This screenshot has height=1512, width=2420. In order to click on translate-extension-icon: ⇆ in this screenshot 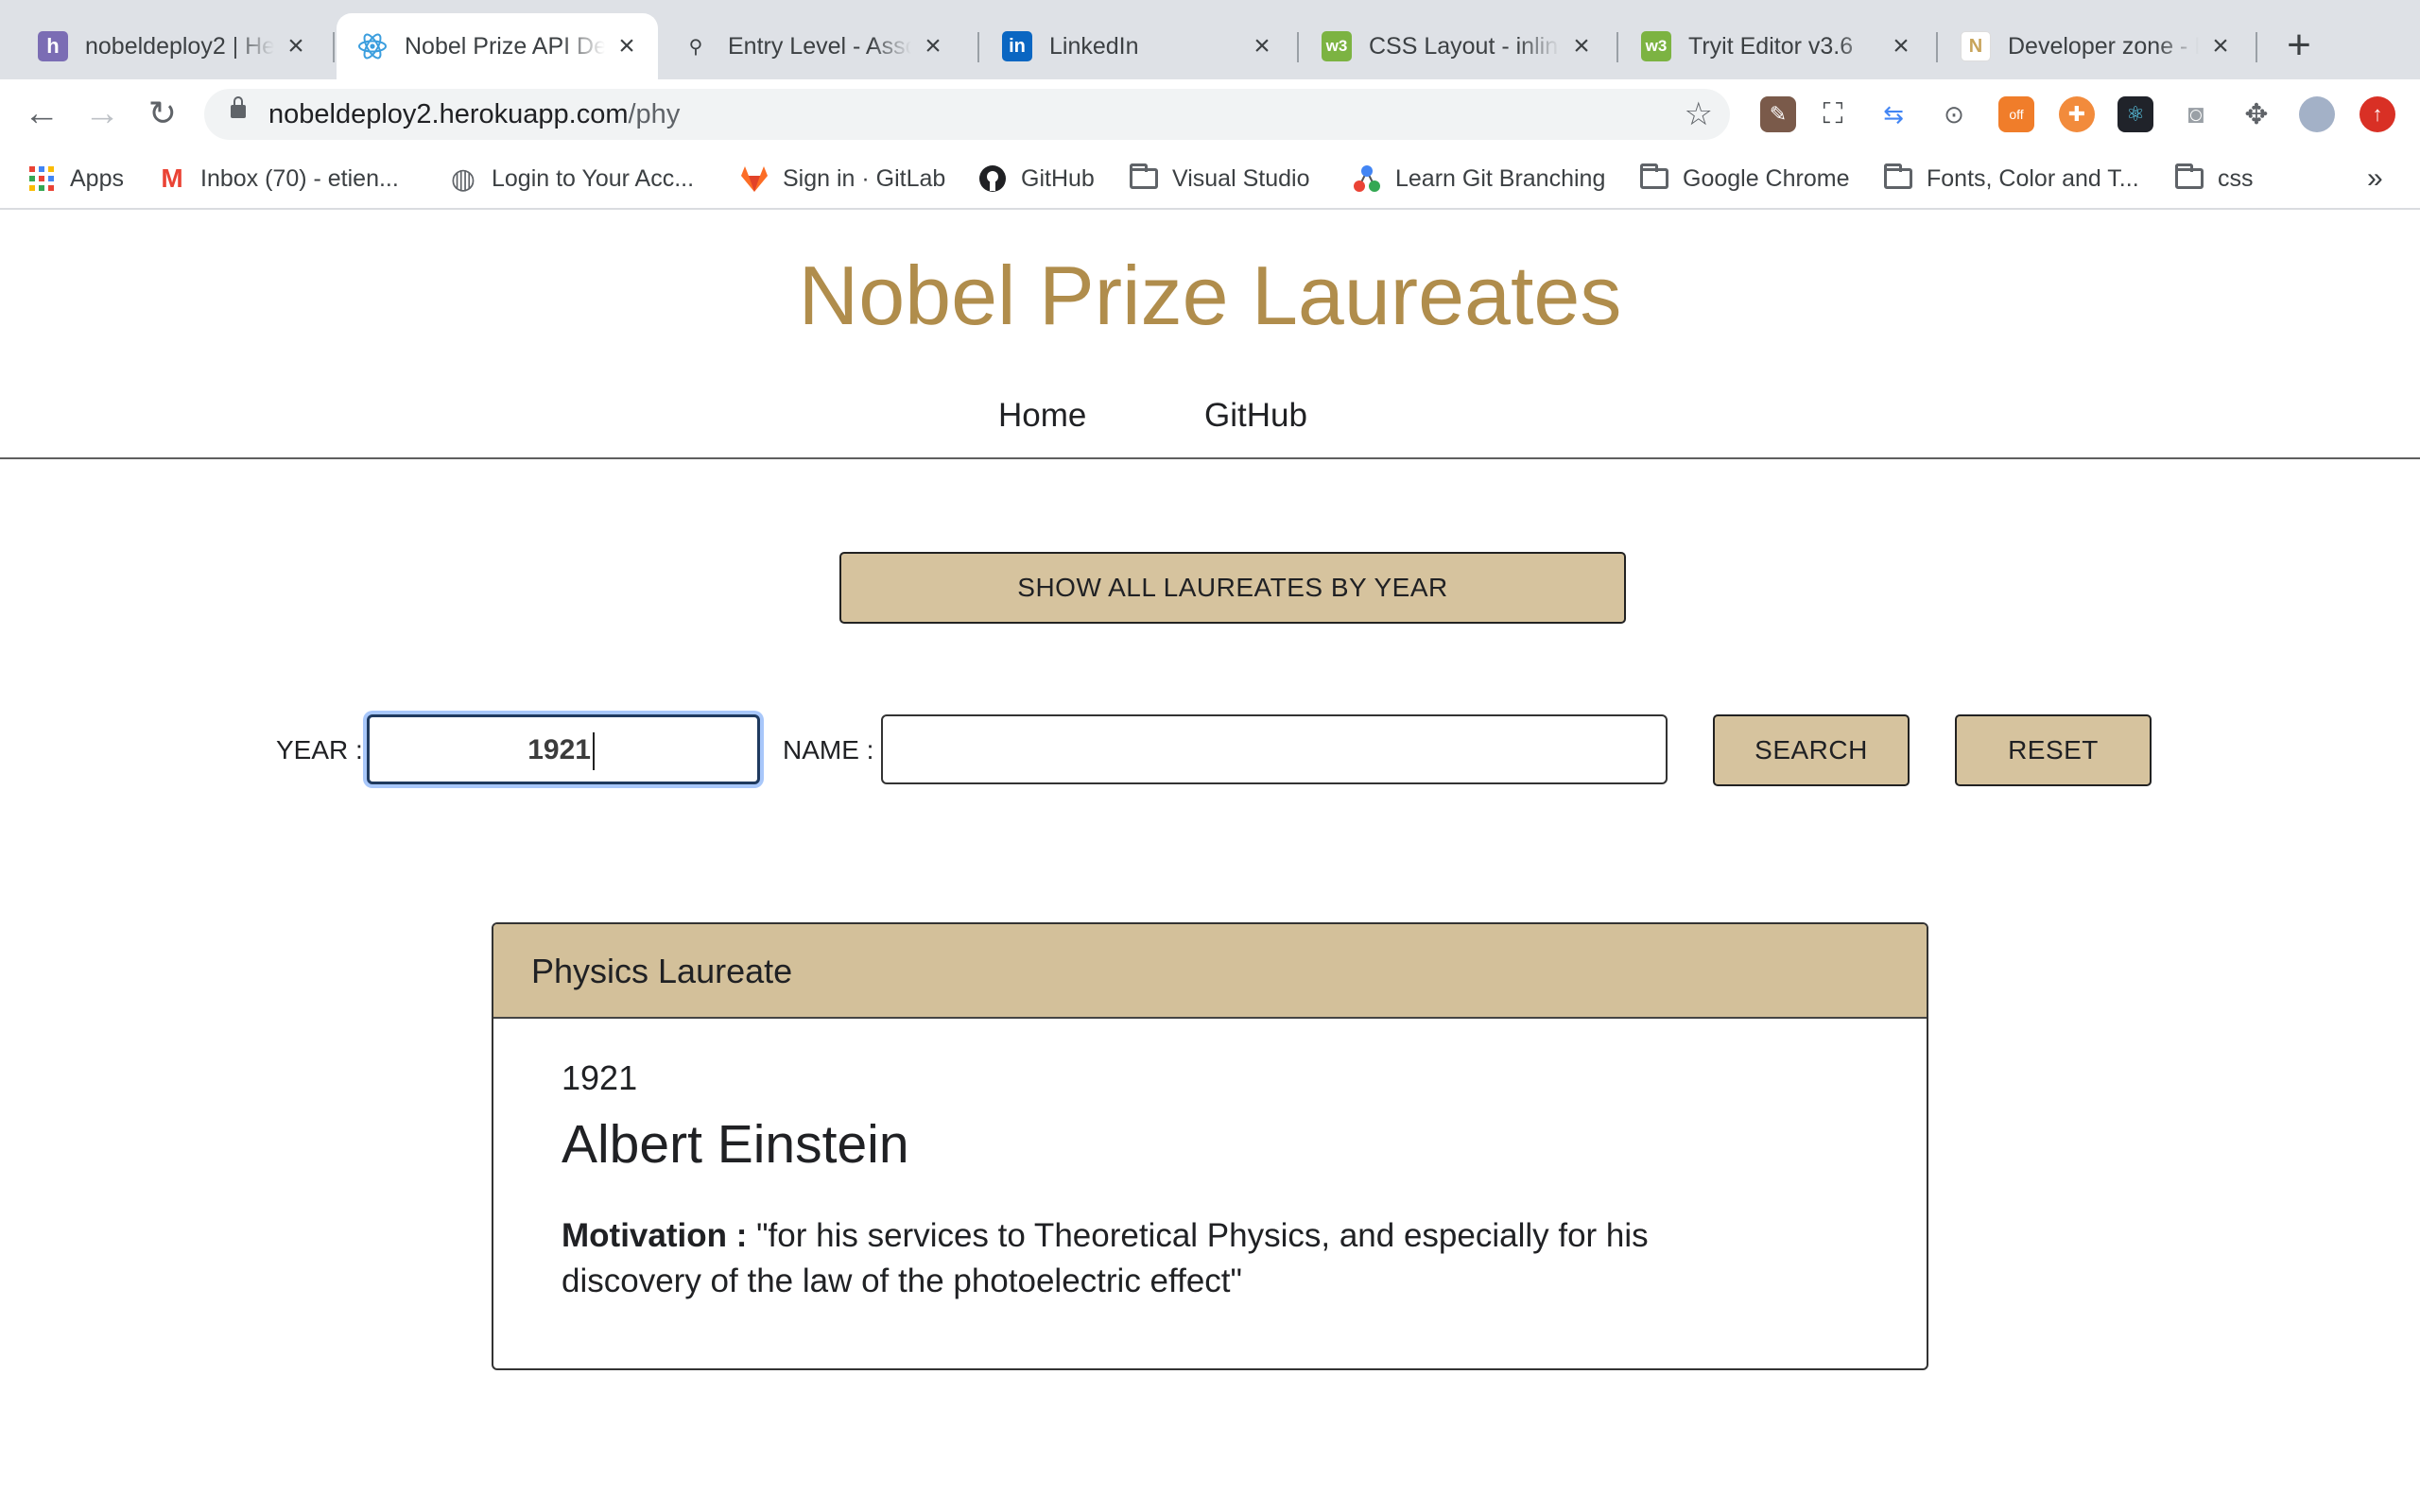, I will do `click(1893, 114)`.